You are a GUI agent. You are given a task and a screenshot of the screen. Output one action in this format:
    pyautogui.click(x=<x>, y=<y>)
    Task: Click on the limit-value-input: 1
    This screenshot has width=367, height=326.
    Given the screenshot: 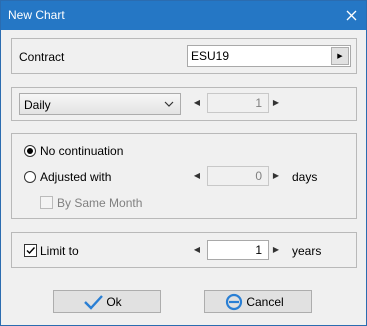 What is the action you would take?
    pyautogui.click(x=238, y=250)
    